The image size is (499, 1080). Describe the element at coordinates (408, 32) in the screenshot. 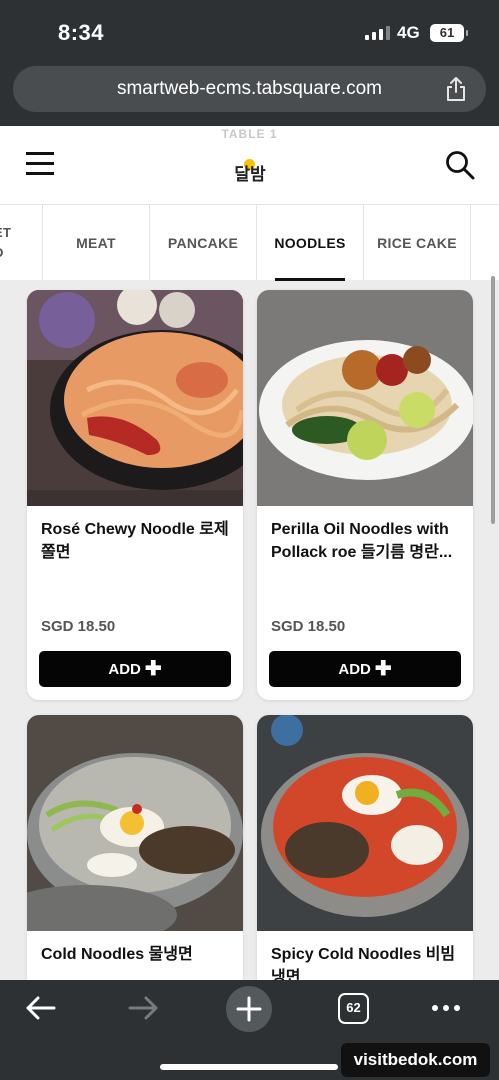

I see `network-type: 4G` at that location.